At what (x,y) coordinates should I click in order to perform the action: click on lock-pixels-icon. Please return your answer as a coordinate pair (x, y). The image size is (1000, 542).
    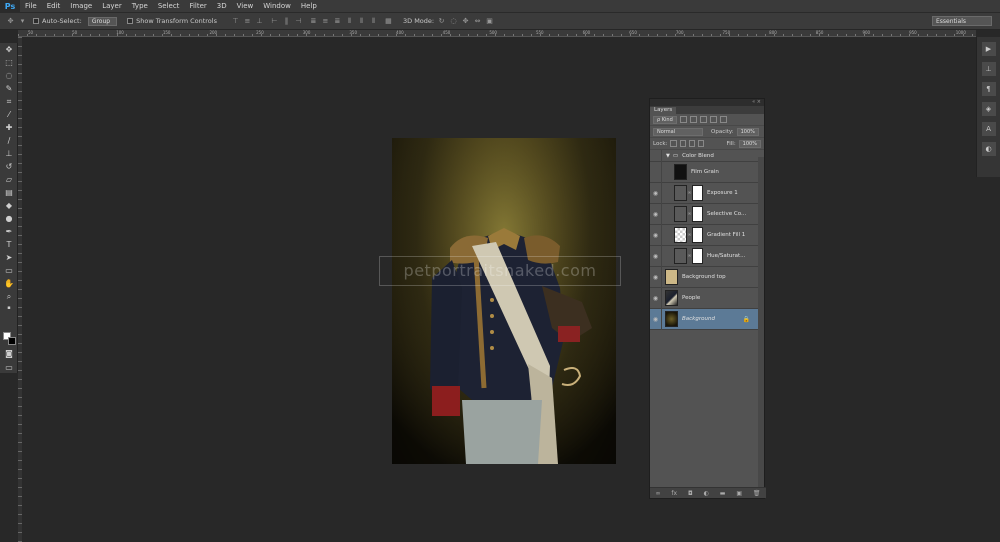
    Looking at the image, I should click on (682, 143).